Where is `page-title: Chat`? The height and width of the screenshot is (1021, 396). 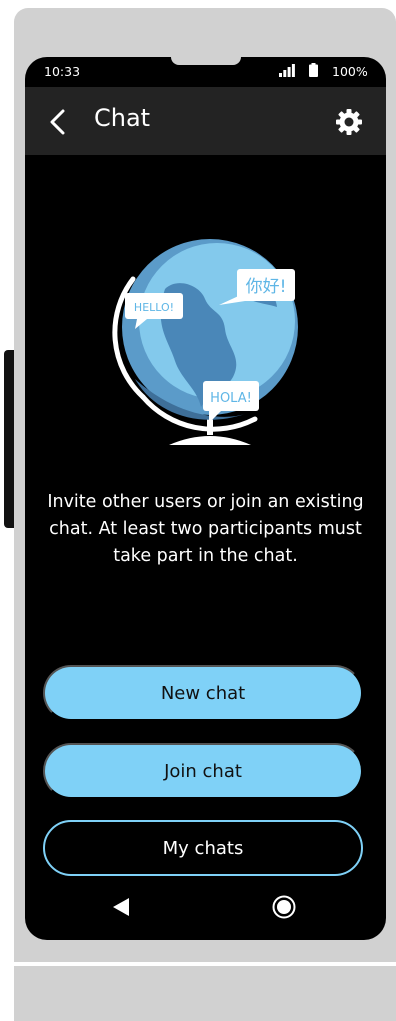
page-title: Chat is located at coordinates (122, 118).